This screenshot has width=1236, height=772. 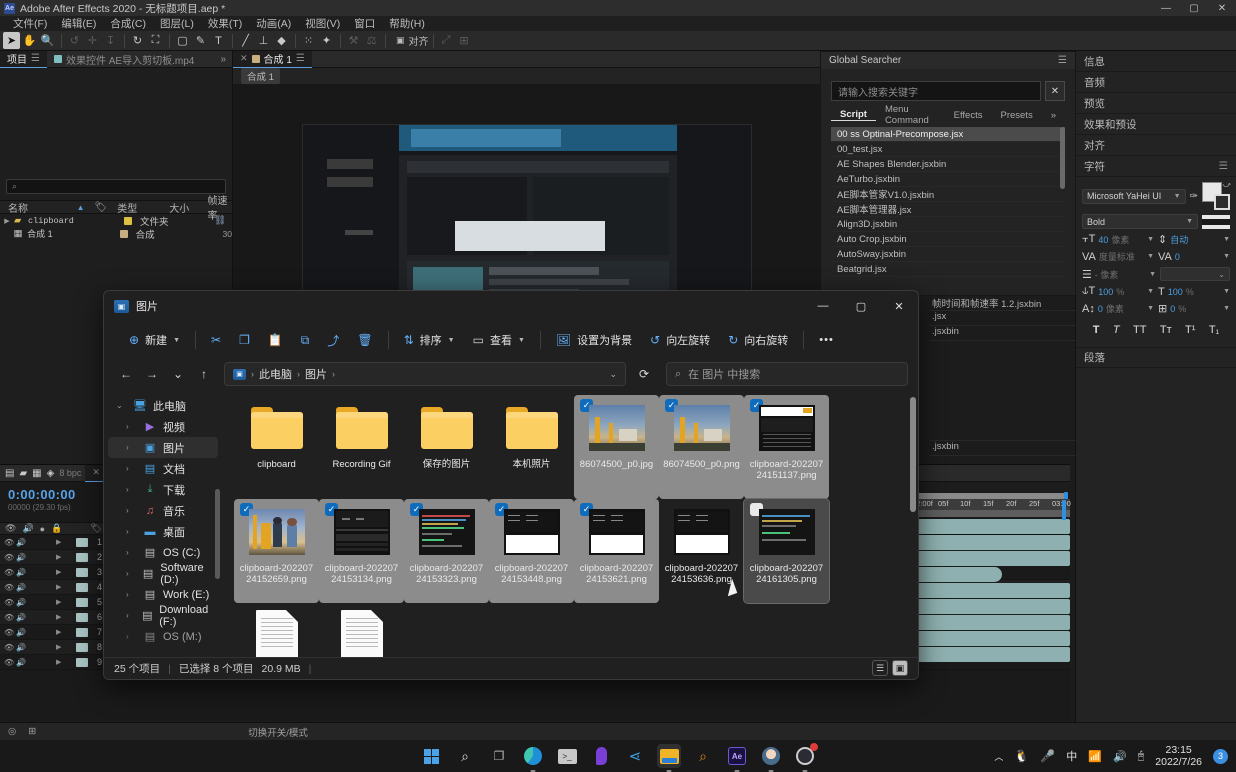 What do you see at coordinates (990, 602) in the screenshot?
I see `timeline-graph-area: 02:00f 05f 10f 15f 20f 25f 03:00` at bounding box center [990, 602].